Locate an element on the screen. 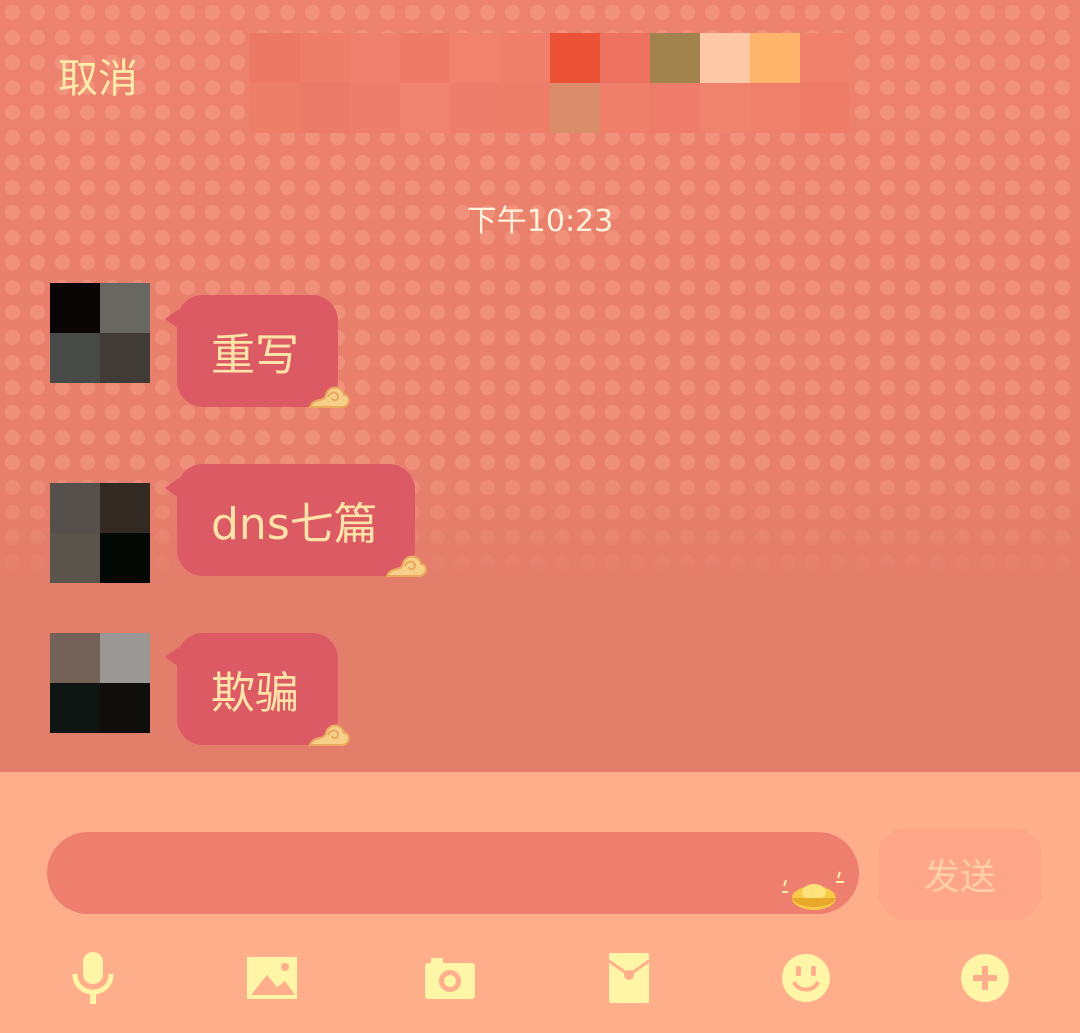  cancel-button: 取消 is located at coordinates (98, 75).